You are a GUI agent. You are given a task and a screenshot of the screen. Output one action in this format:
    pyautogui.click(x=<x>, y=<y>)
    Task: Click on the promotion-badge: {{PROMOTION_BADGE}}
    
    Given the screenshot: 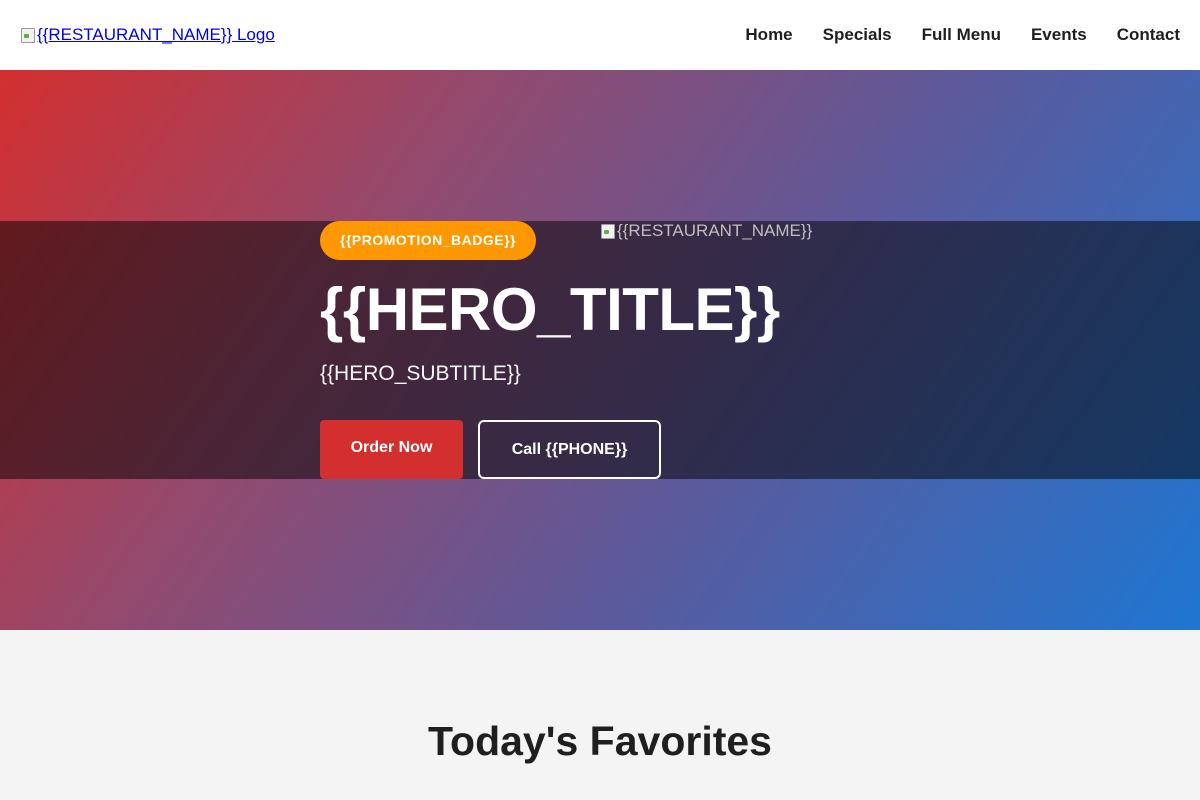 What is the action you would take?
    pyautogui.click(x=428, y=240)
    